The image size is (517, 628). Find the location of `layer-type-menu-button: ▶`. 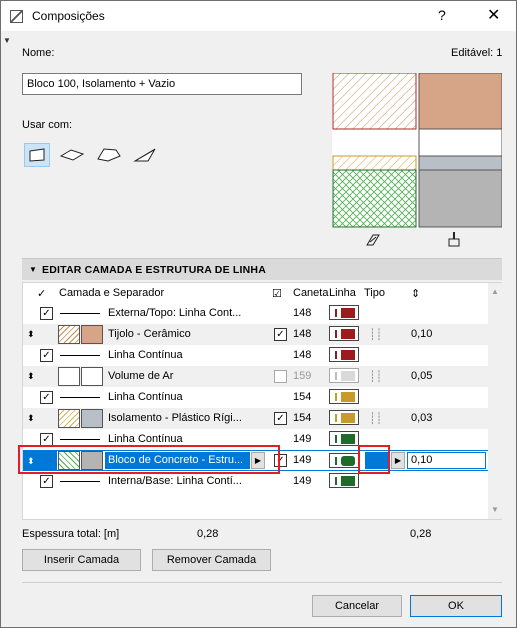

layer-type-menu-button: ▶ is located at coordinates (398, 460).